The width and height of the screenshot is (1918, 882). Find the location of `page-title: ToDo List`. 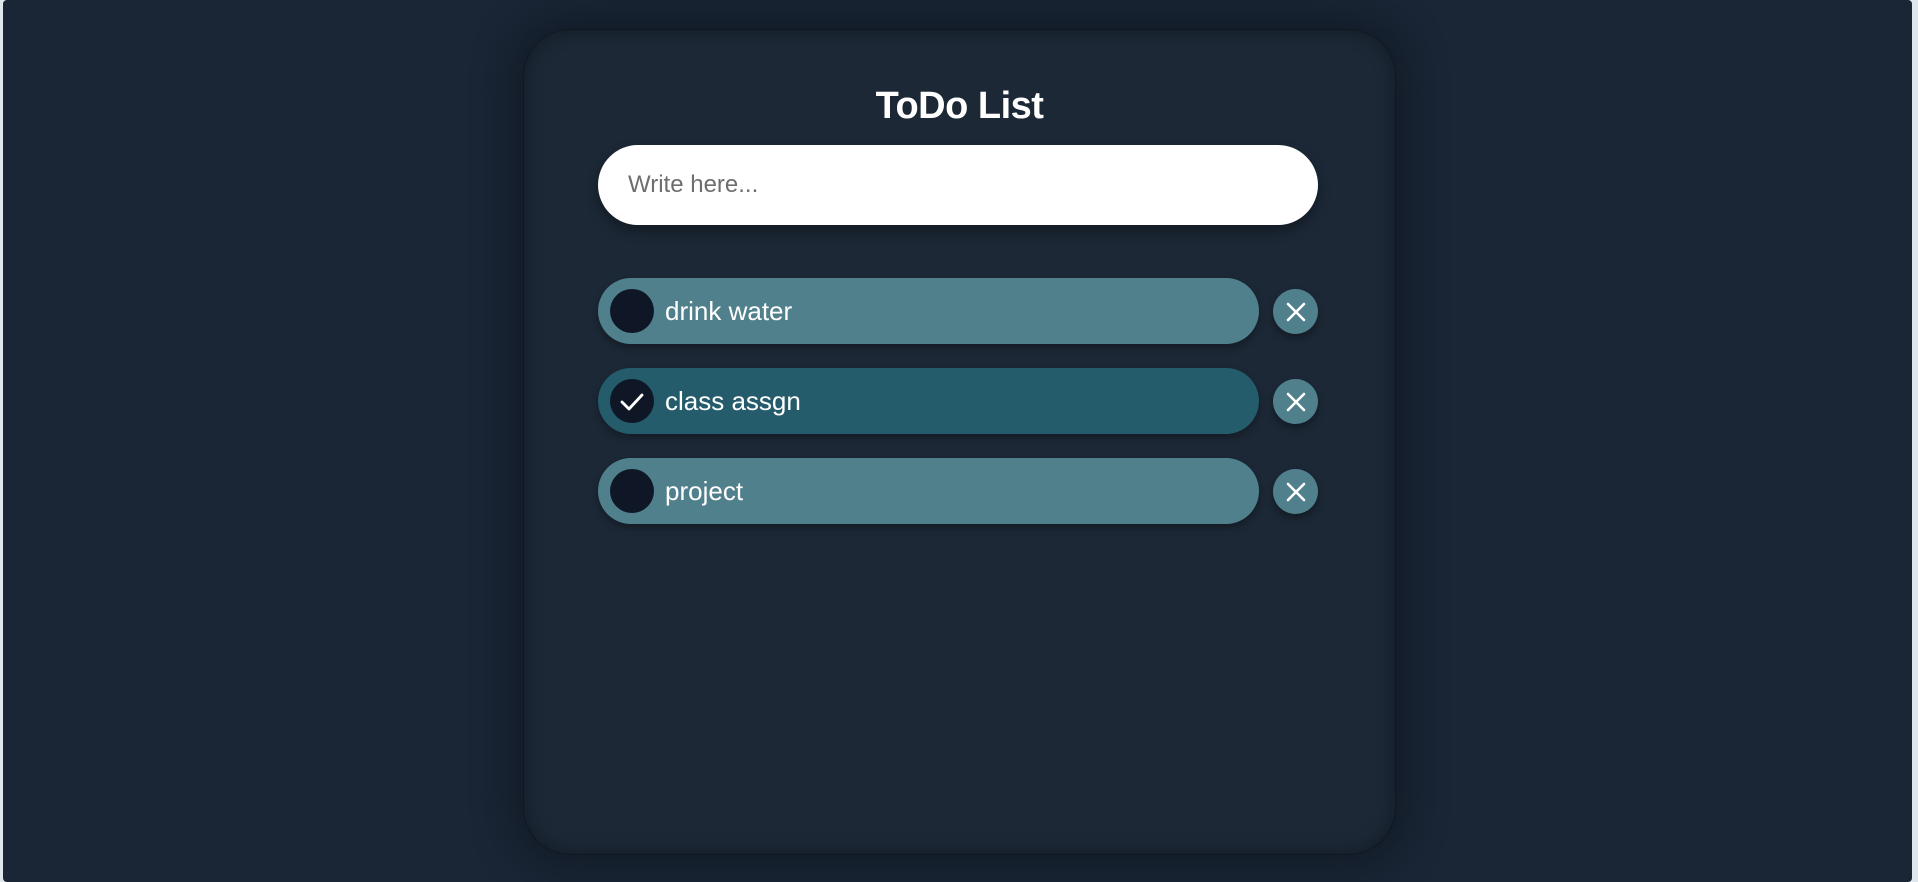

page-title: ToDo List is located at coordinates (959, 106).